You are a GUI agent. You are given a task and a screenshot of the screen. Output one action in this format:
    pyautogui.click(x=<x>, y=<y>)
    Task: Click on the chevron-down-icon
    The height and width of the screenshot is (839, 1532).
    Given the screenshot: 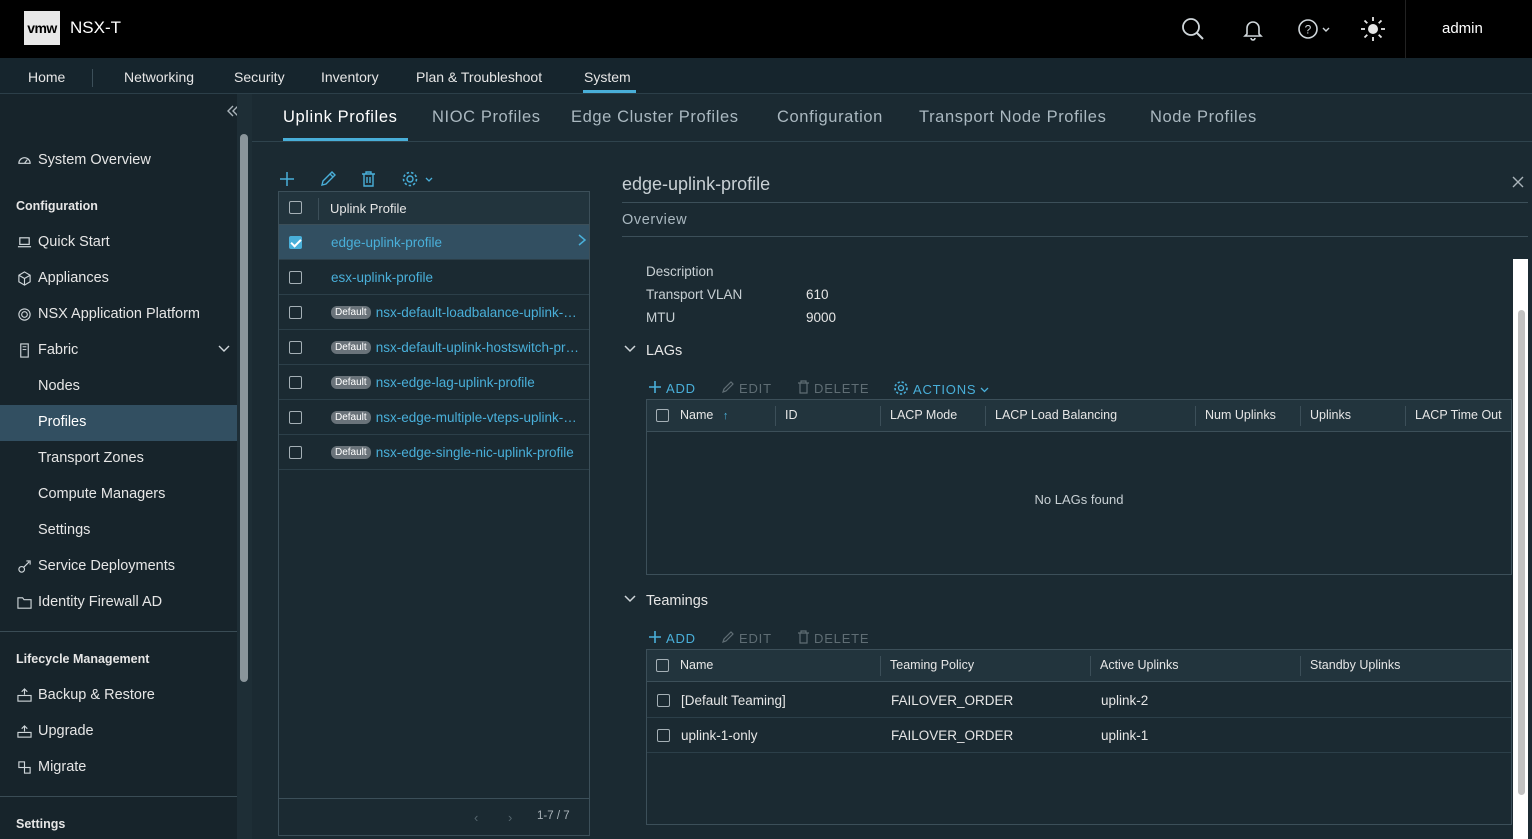 What is the action you would take?
    pyautogui.click(x=224, y=350)
    